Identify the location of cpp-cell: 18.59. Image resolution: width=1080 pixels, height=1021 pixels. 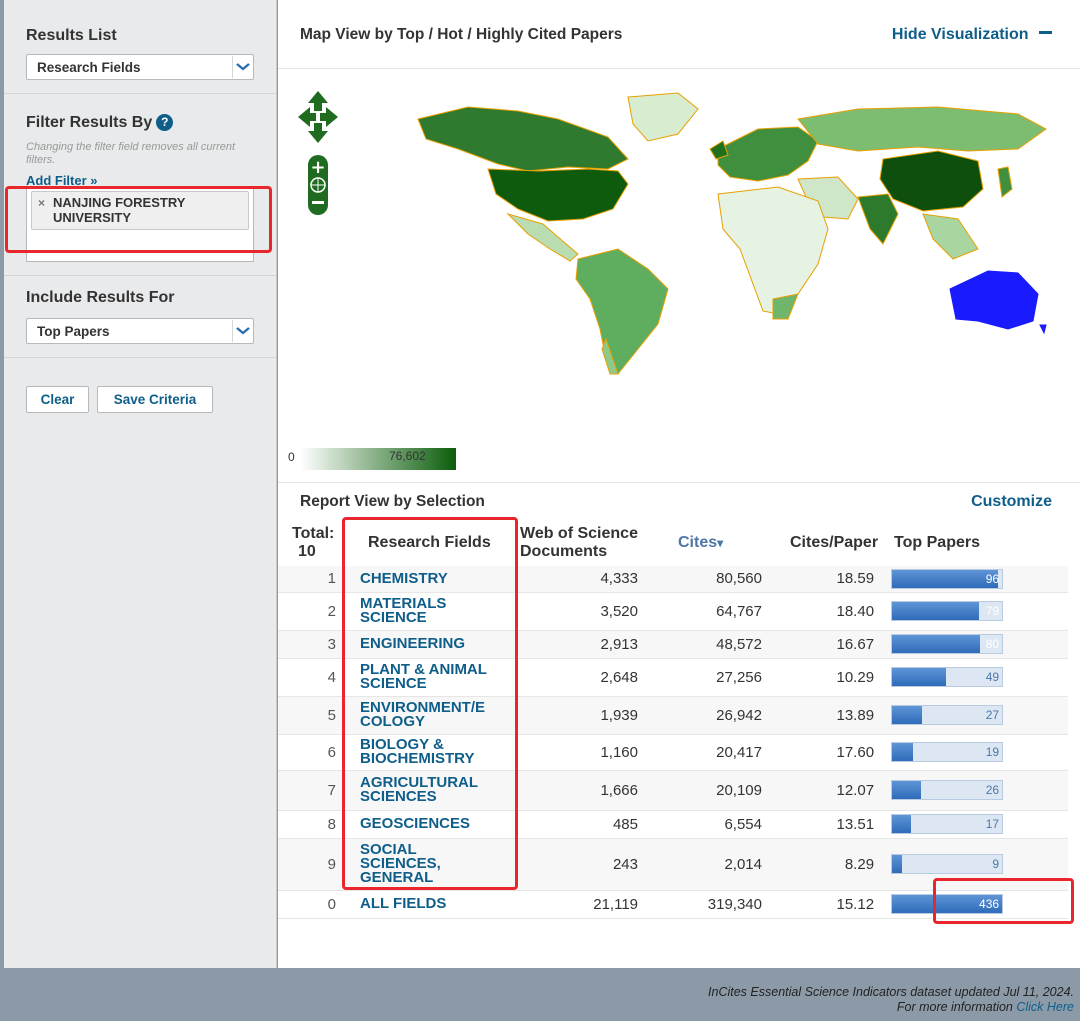
(822, 579).